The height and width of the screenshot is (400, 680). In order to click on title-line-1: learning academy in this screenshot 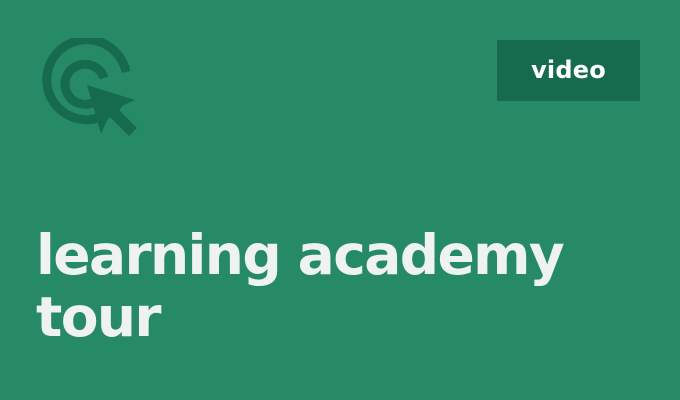, I will do `click(300, 255)`.